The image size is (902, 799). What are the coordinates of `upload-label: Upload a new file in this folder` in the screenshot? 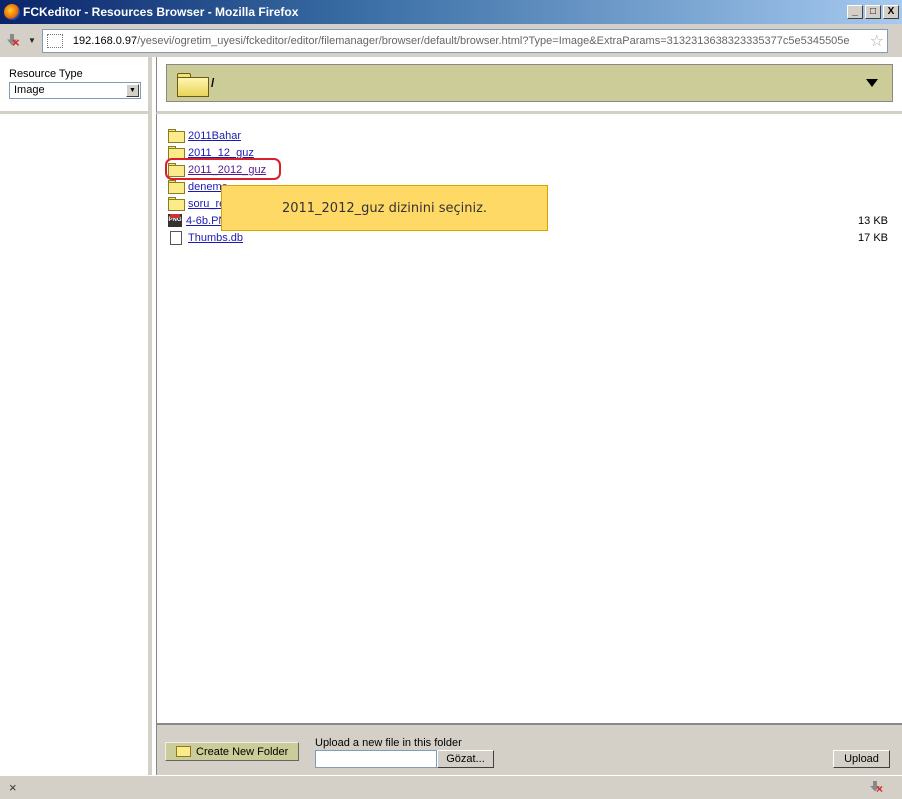 It's located at (388, 743).